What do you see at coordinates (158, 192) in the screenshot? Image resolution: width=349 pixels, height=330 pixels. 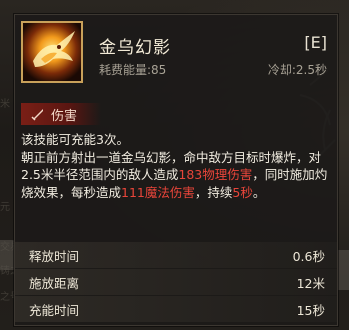 I see `magic-damage-value: 111魔法伤害` at bounding box center [158, 192].